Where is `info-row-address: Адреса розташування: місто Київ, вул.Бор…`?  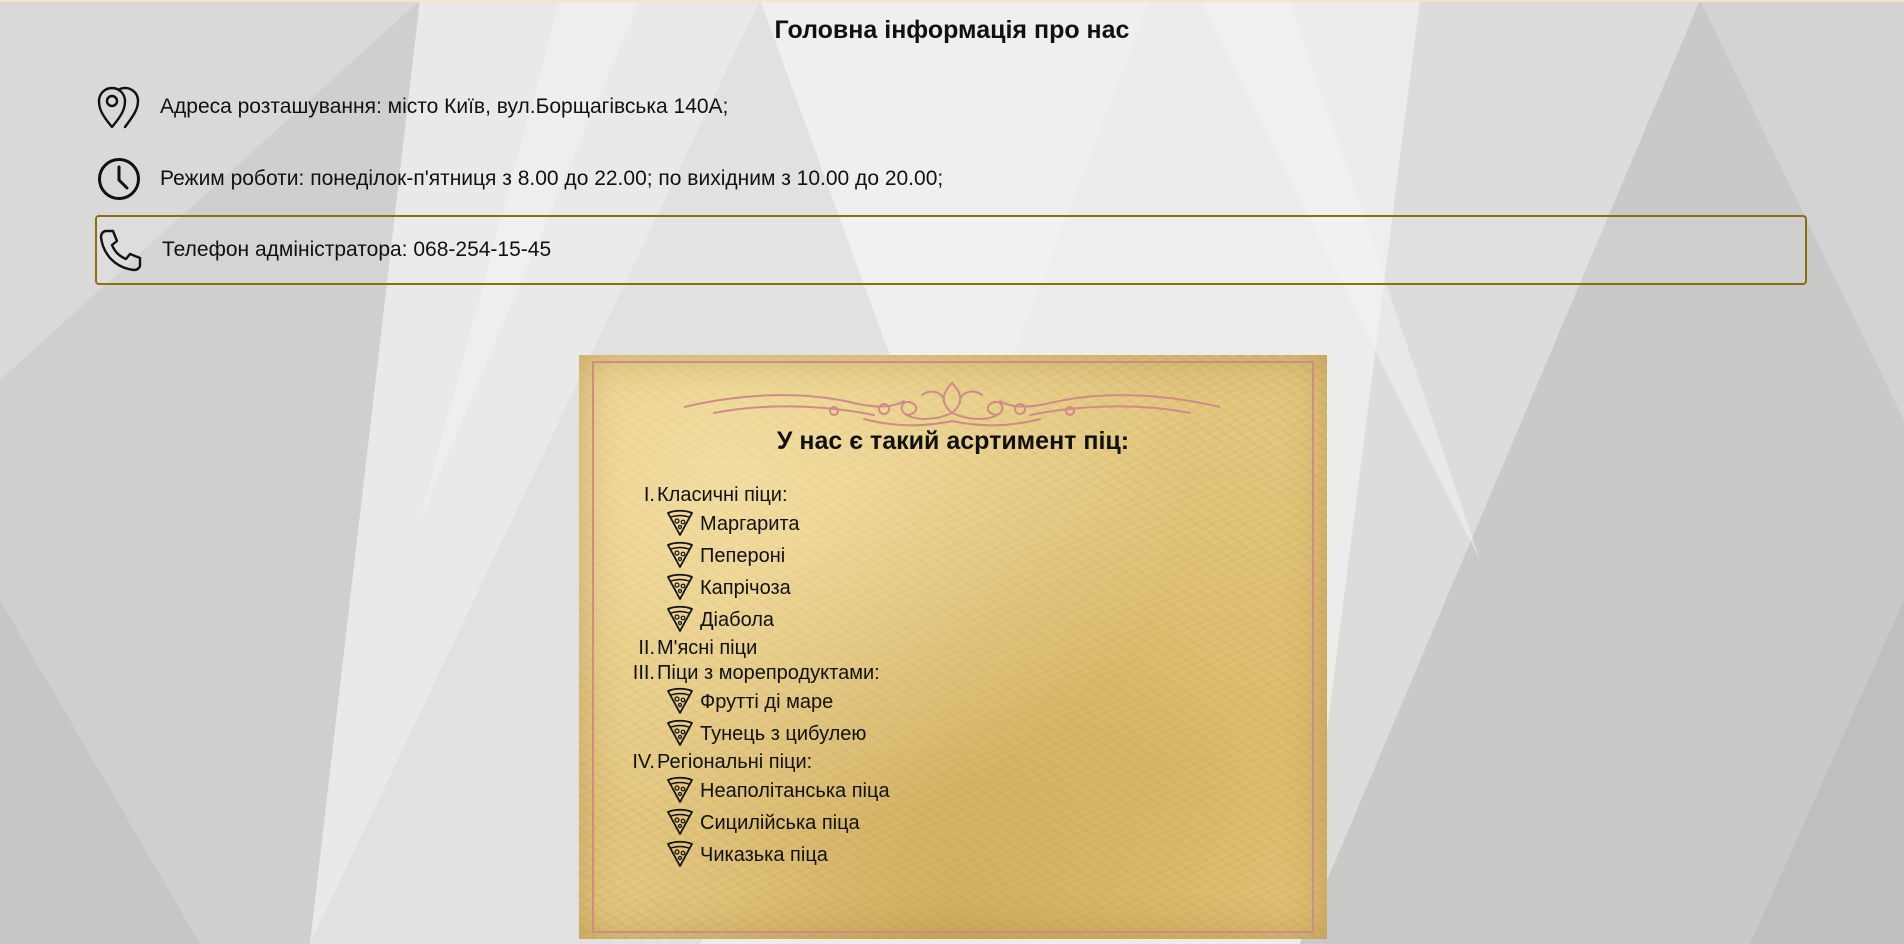 info-row-address: Адреса розташування: місто Київ, вул.Бор… is located at coordinates (951, 107).